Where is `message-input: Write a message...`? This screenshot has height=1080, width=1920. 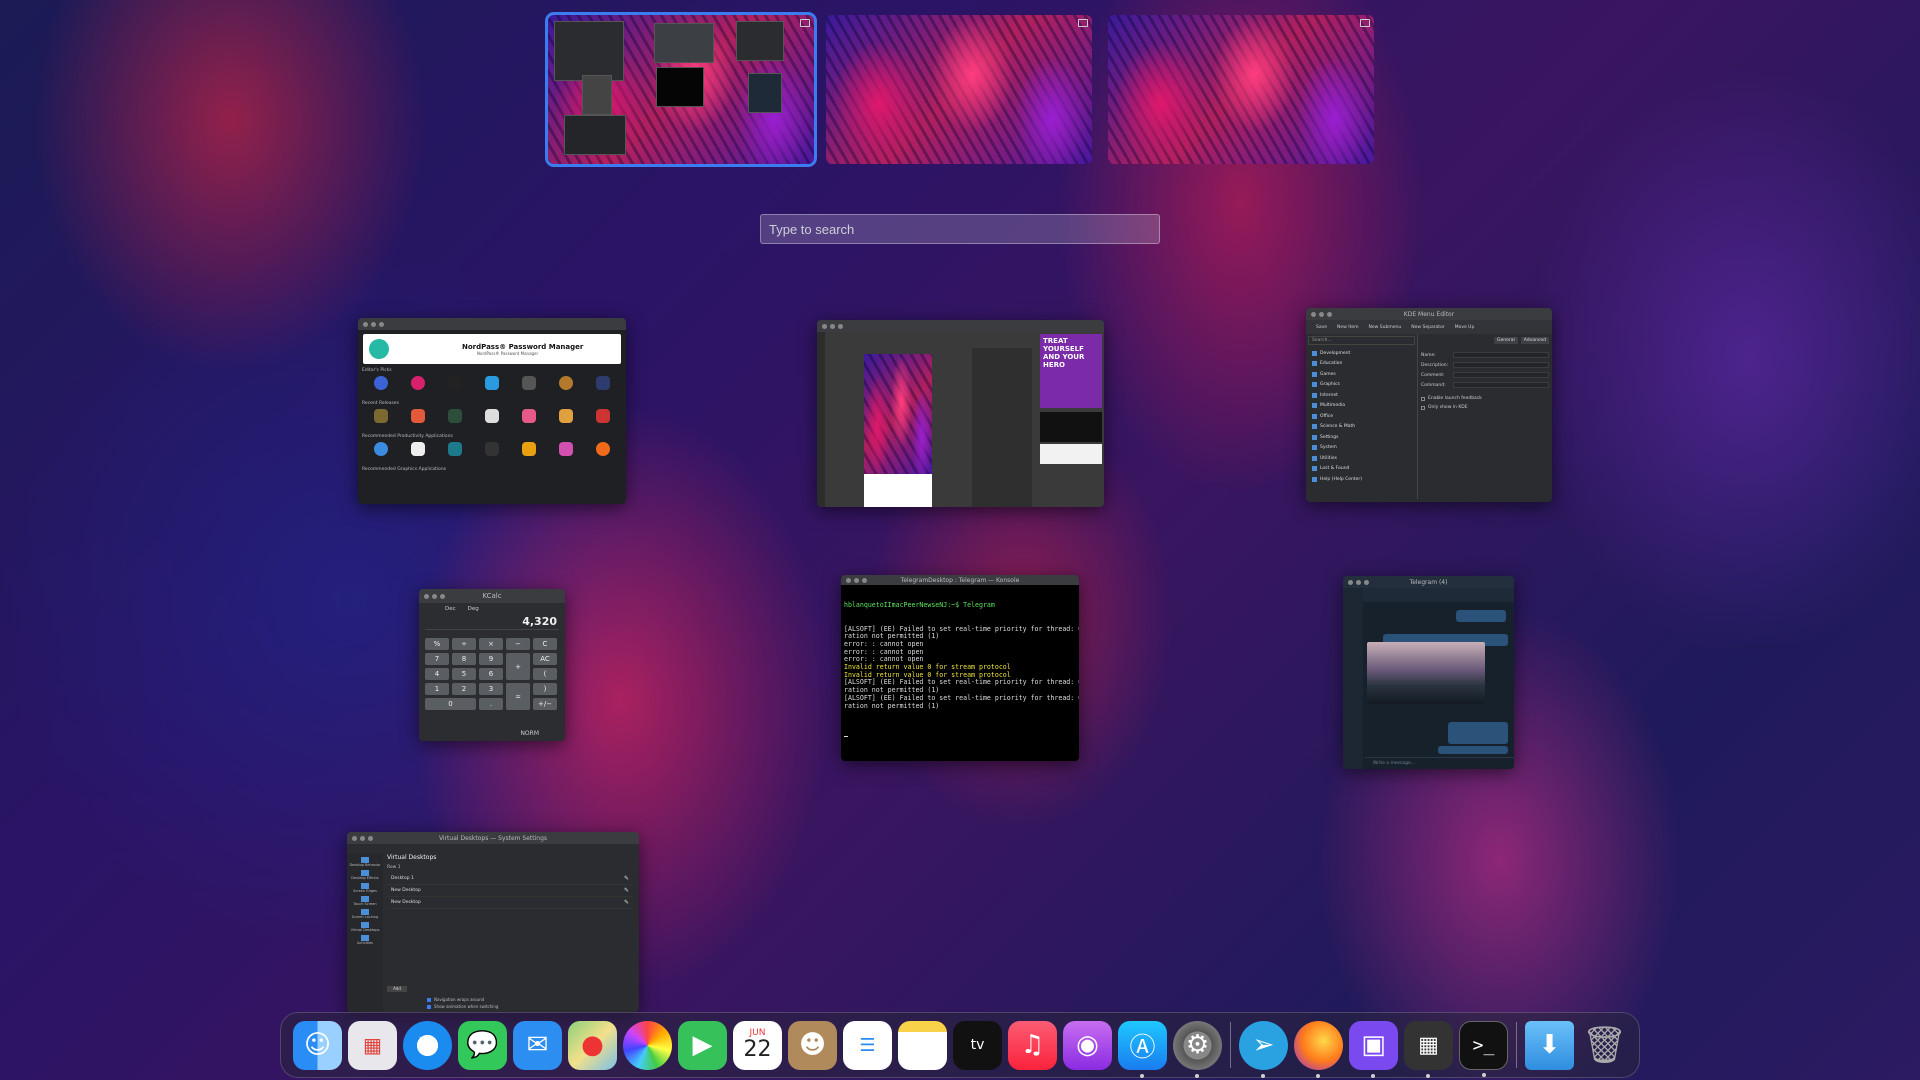 message-input: Write a message... is located at coordinates (1439, 763).